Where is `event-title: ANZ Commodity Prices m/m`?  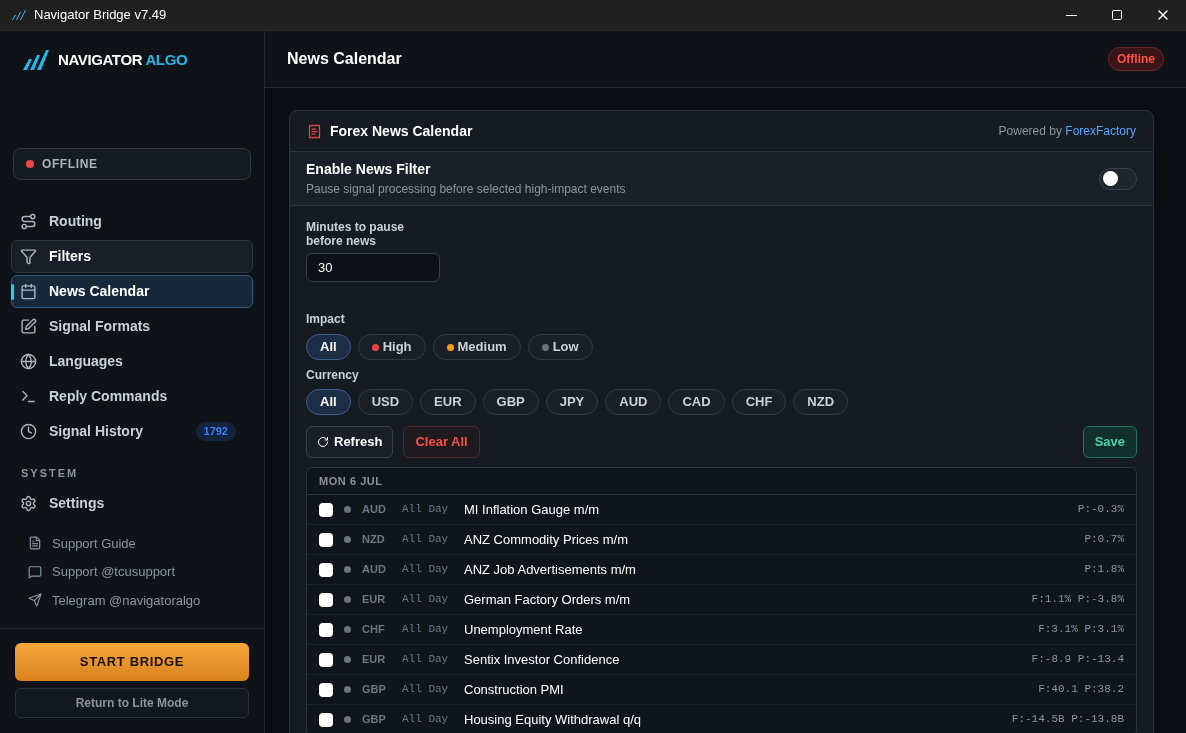 event-title: ANZ Commodity Prices m/m is located at coordinates (546, 539).